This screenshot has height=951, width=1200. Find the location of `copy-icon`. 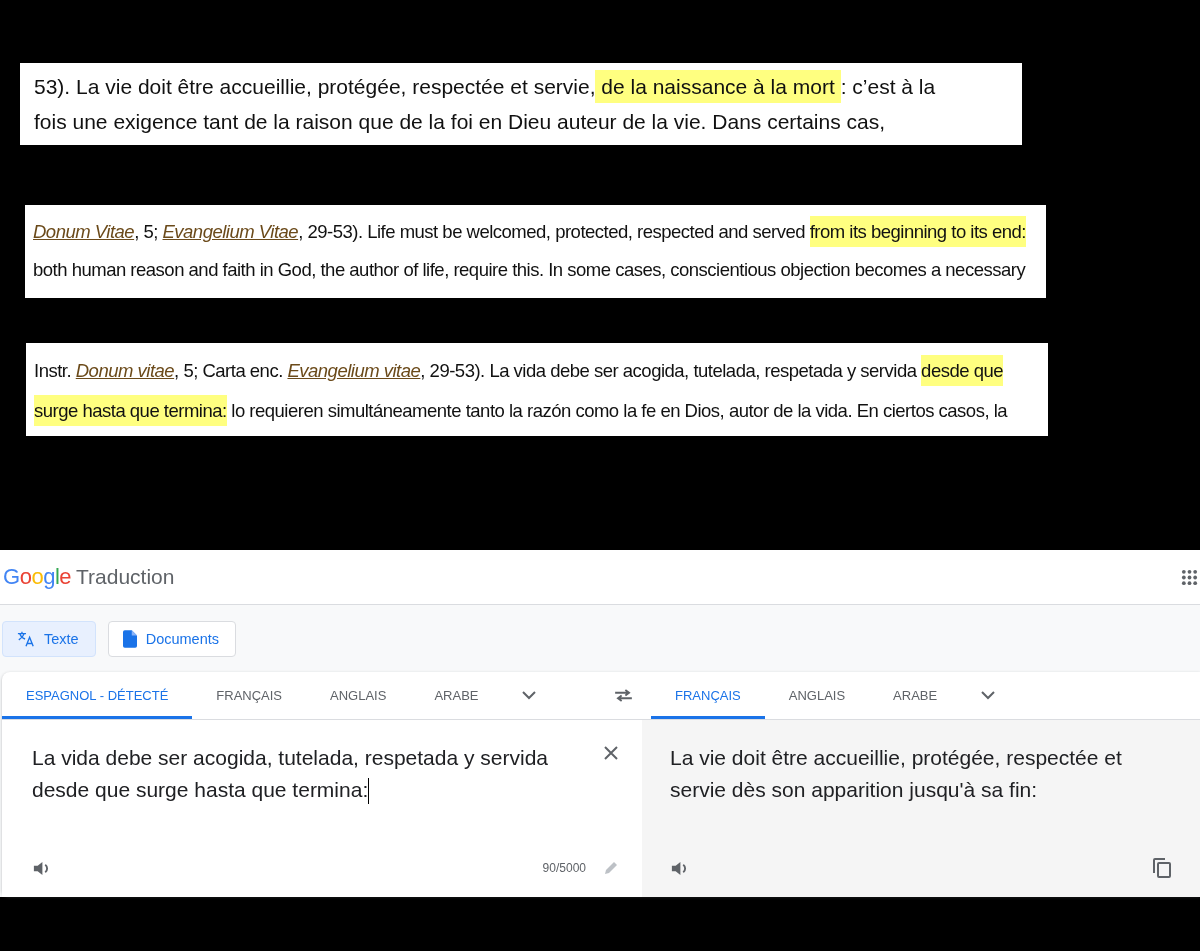

copy-icon is located at coordinates (1162, 868).